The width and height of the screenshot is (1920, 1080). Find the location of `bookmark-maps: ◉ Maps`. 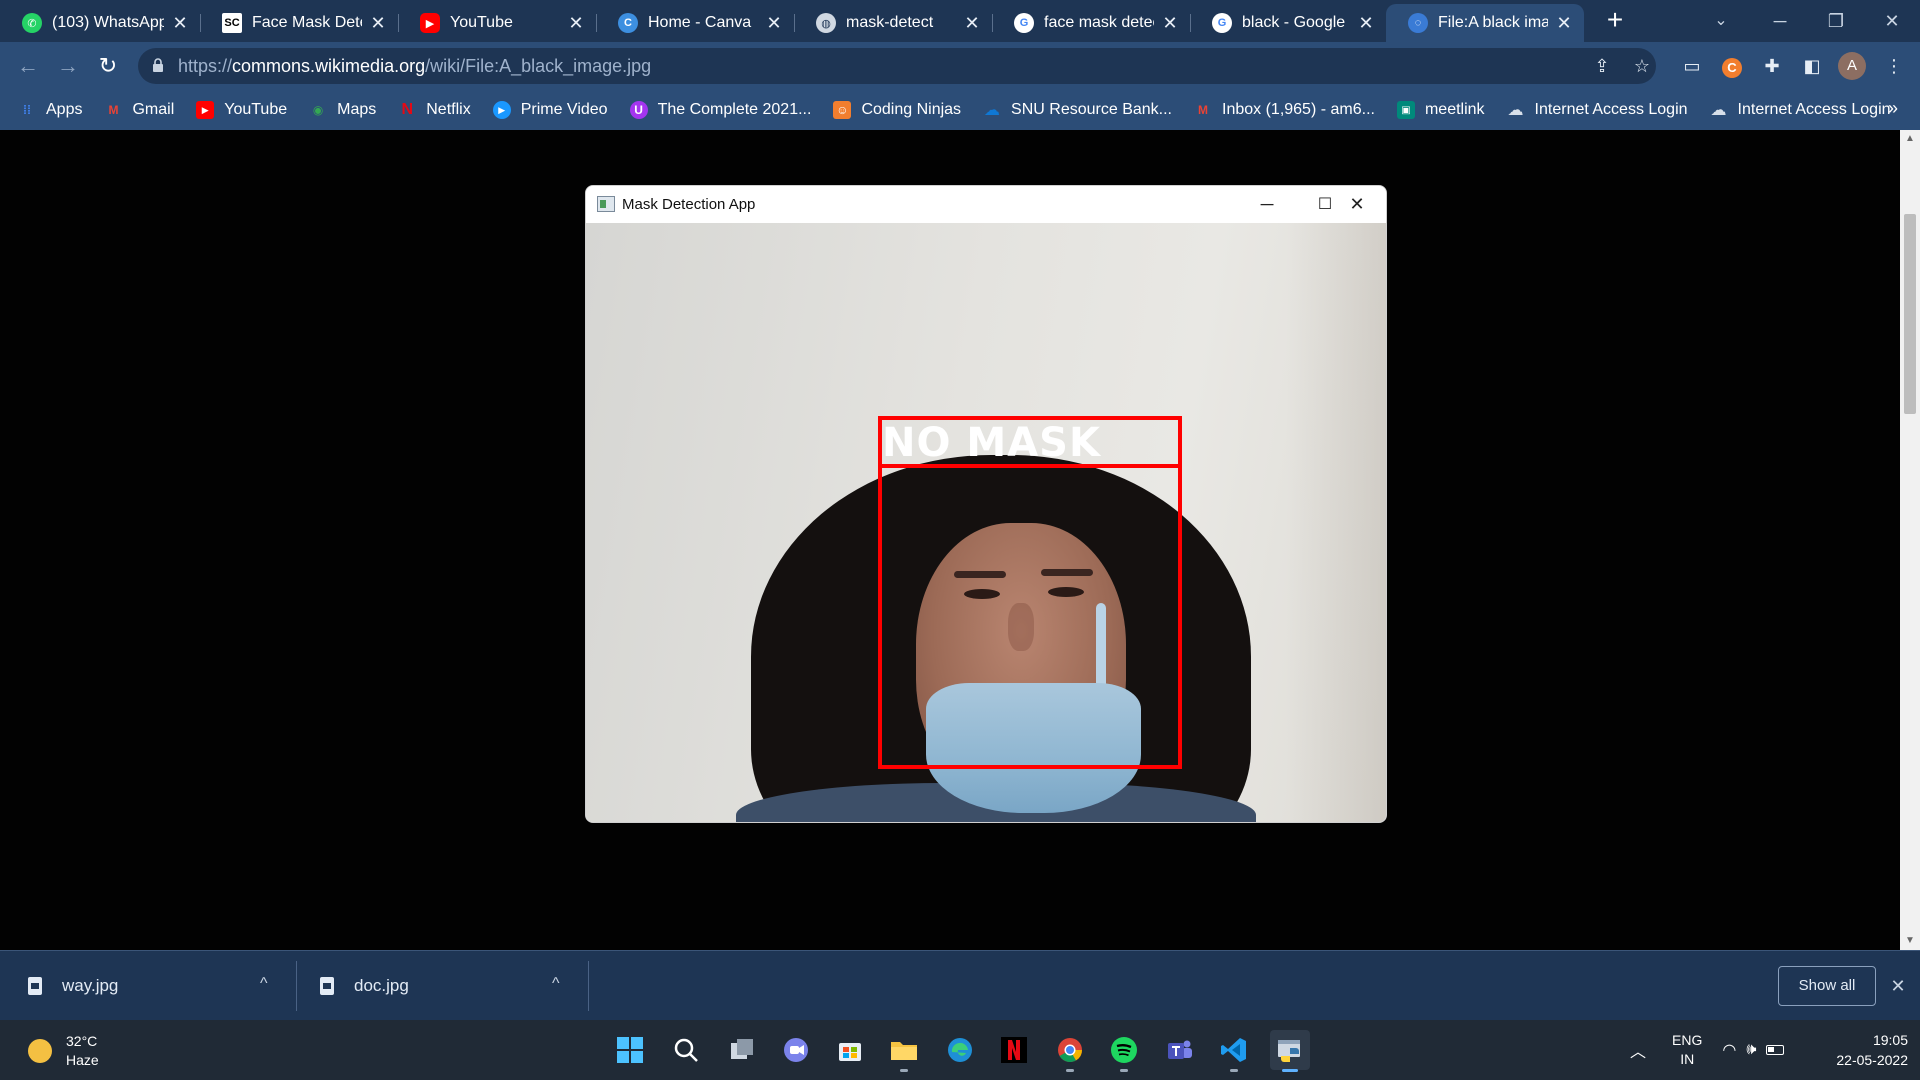

bookmark-maps: ◉ Maps is located at coordinates (342, 110).